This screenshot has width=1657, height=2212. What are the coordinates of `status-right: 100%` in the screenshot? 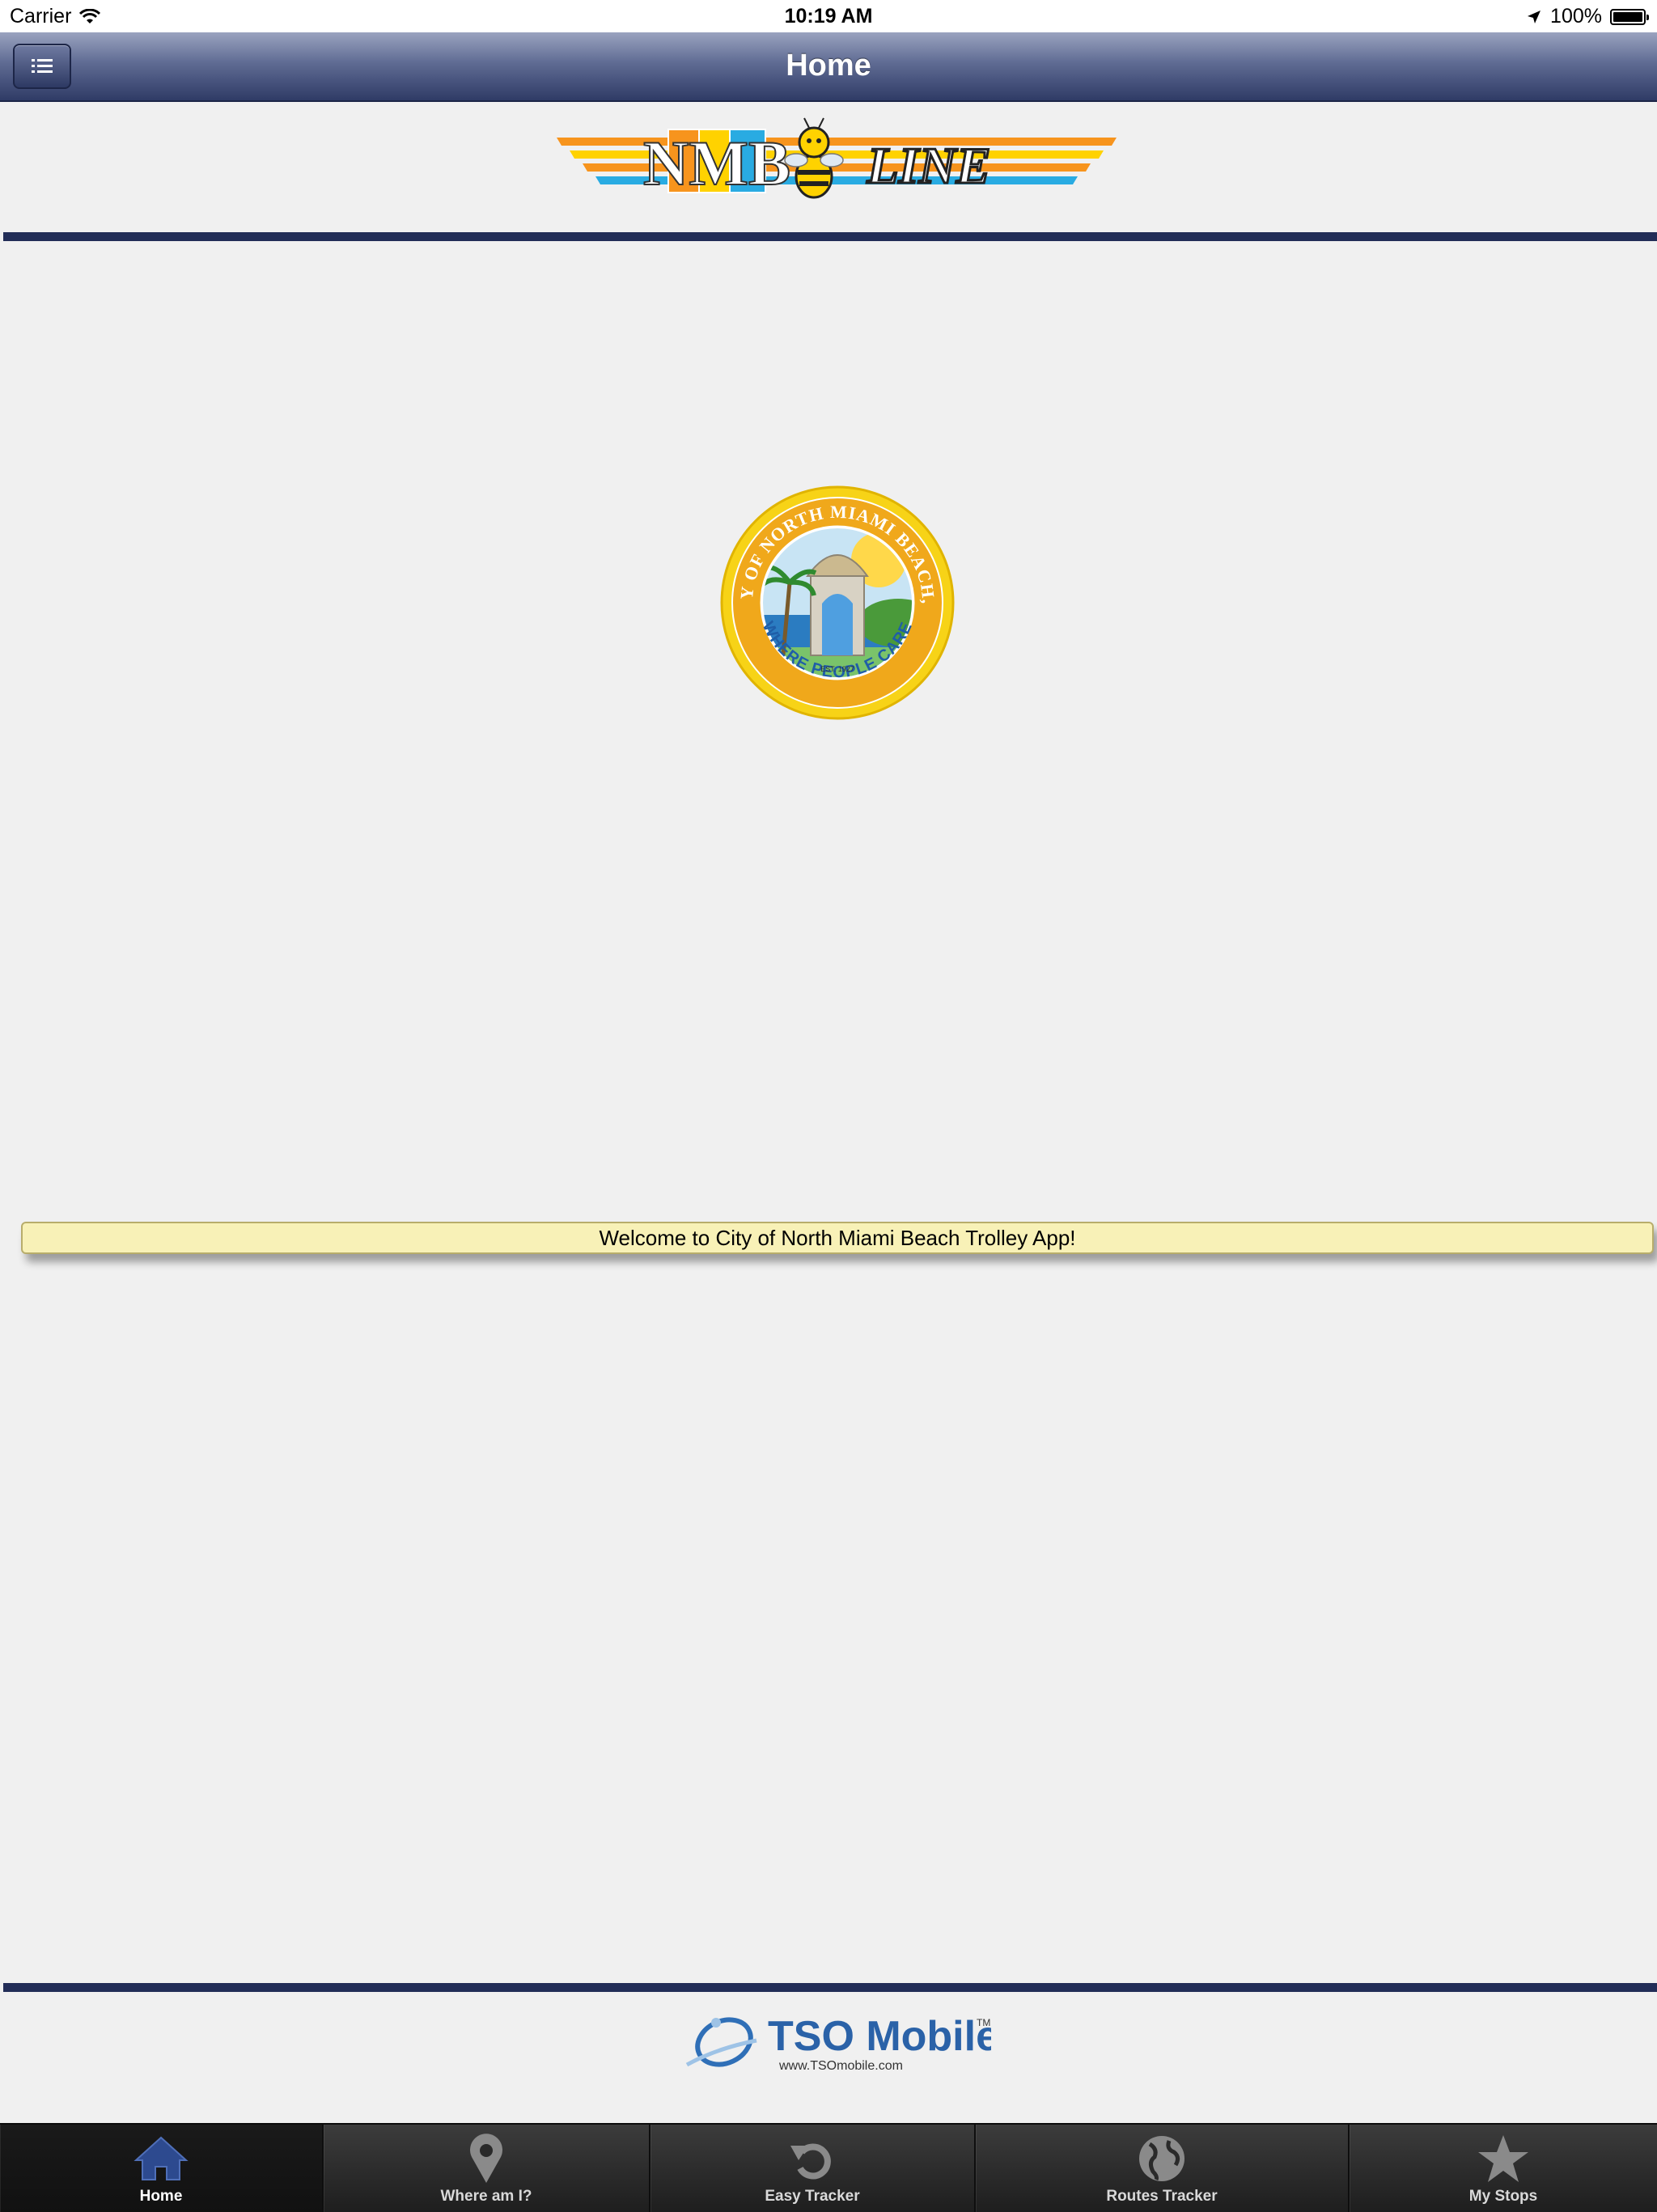 It's located at (1588, 16).